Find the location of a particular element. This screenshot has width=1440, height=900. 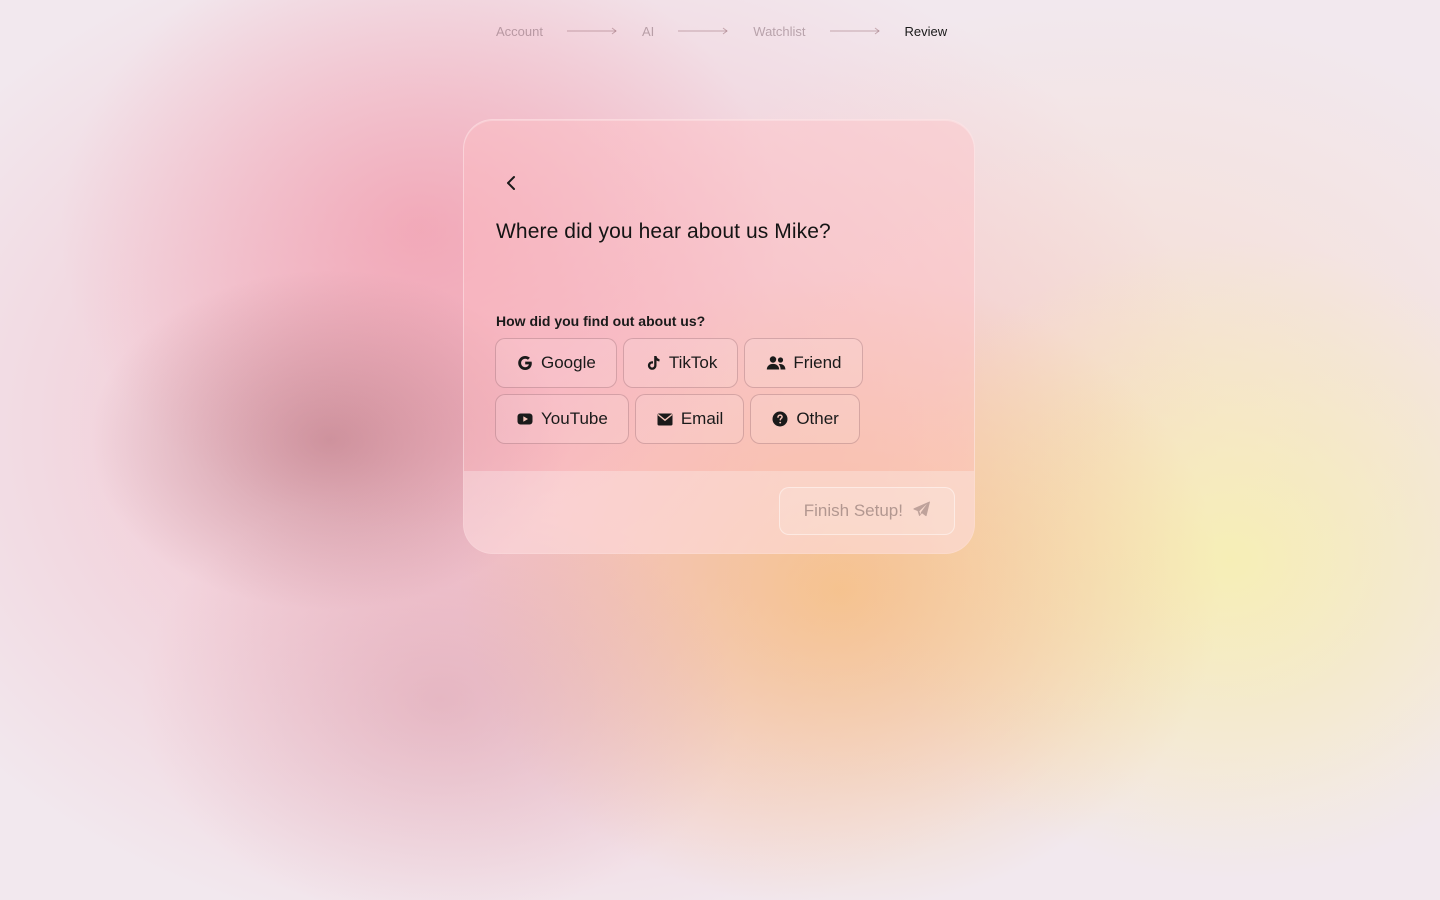

step-account: Account is located at coordinates (519, 31).